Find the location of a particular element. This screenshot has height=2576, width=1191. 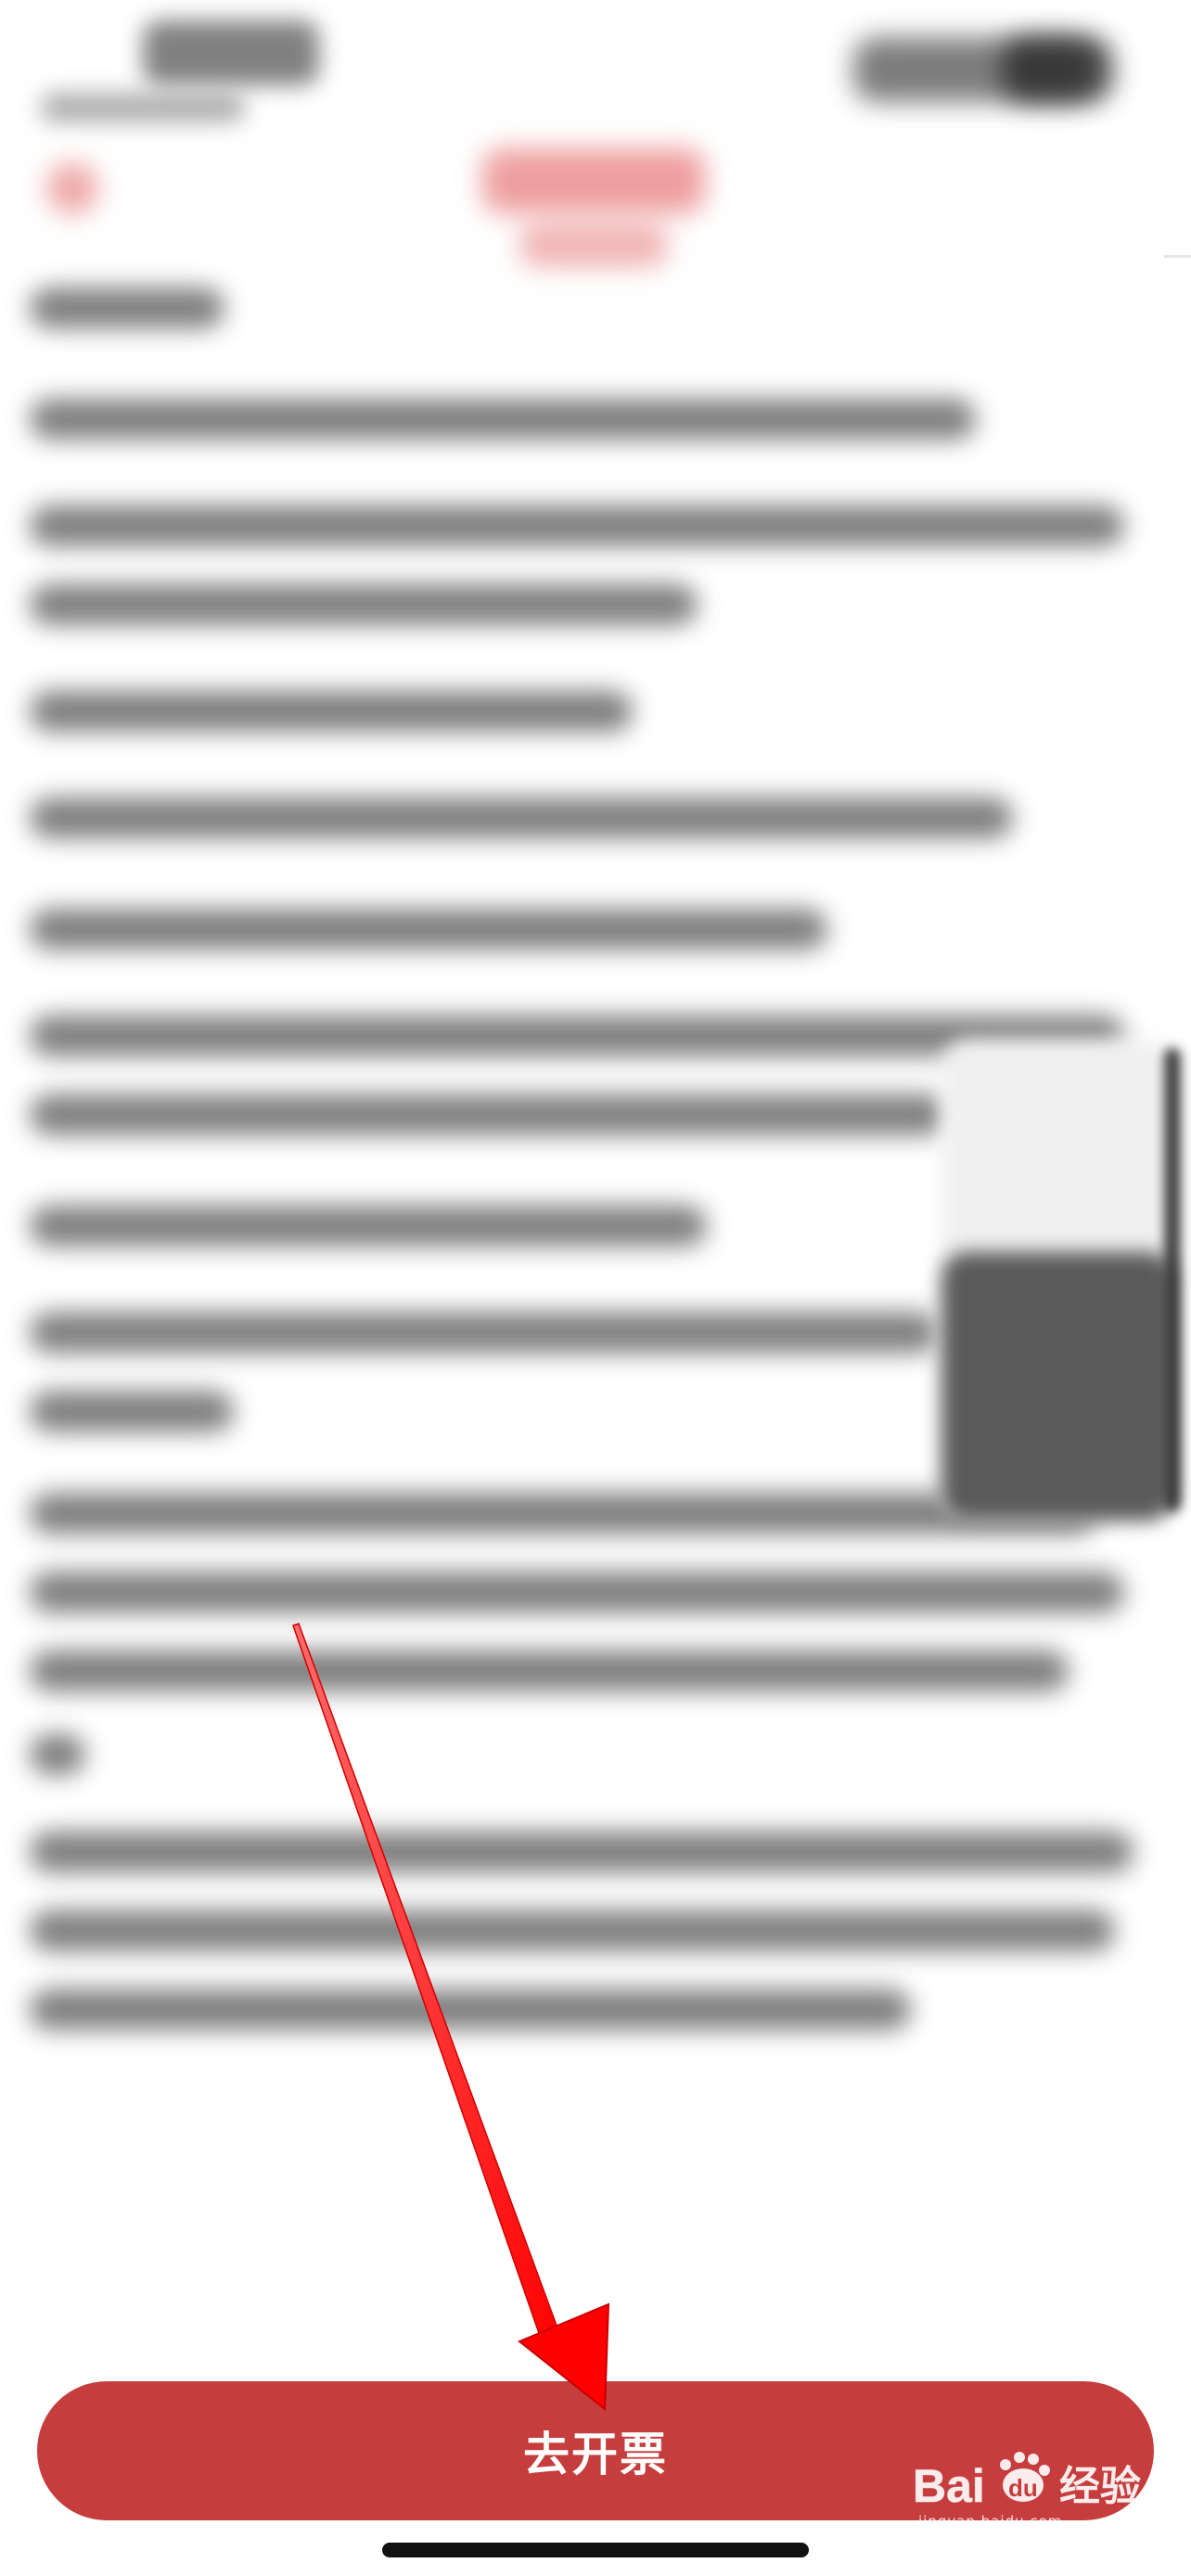

nav-subtitle-blurred is located at coordinates (593, 245).